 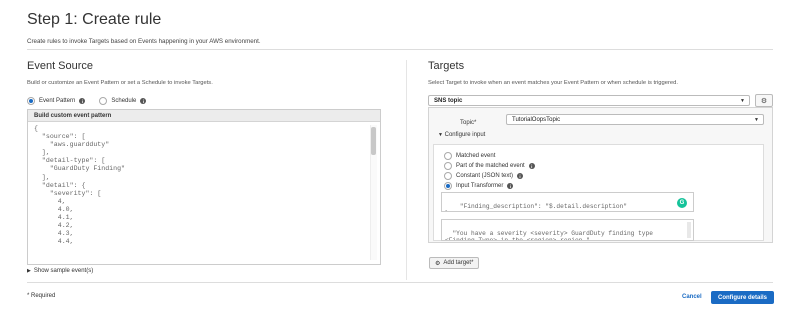 I want to click on target-type-select: SNS topic ▼, so click(x=589, y=100).